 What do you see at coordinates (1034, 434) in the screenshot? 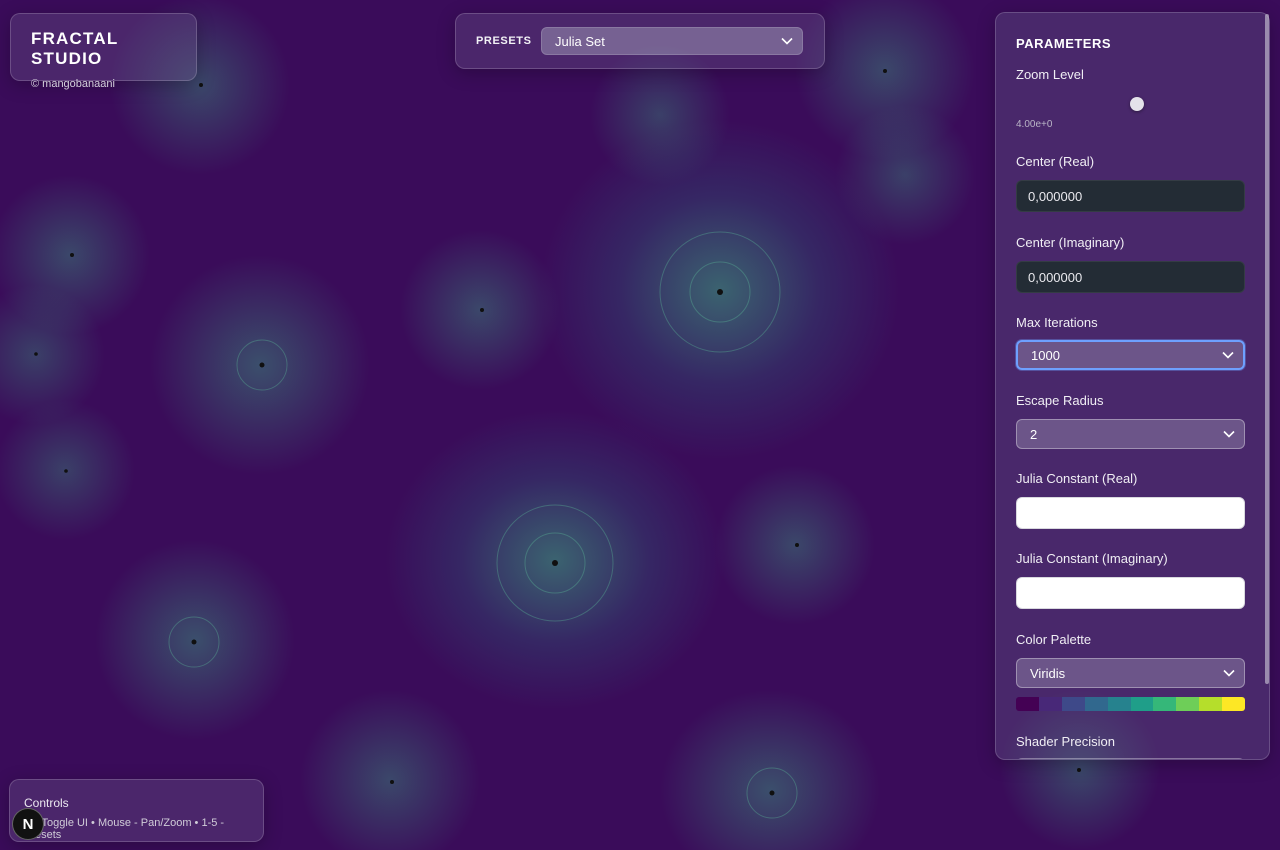
I see `escape-radius-value: 2` at bounding box center [1034, 434].